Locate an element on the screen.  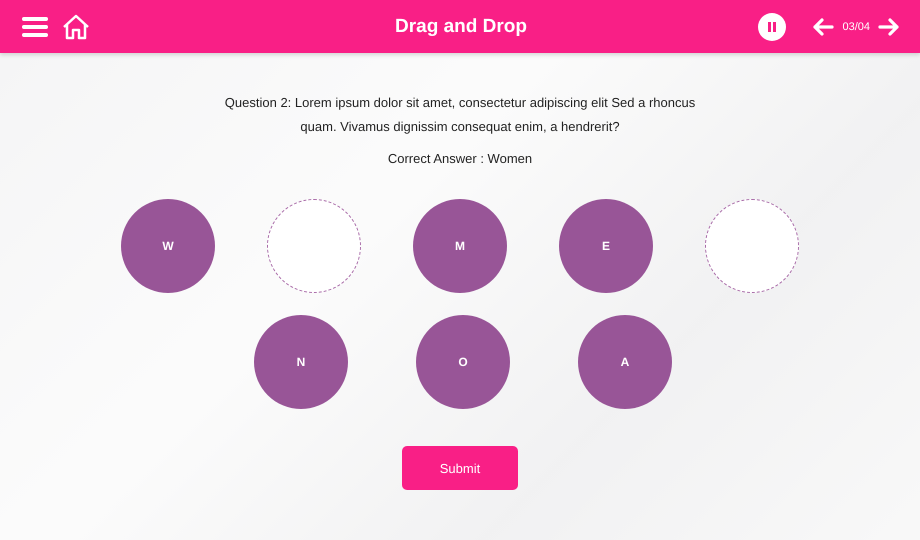
letter-tile: O is located at coordinates (463, 362).